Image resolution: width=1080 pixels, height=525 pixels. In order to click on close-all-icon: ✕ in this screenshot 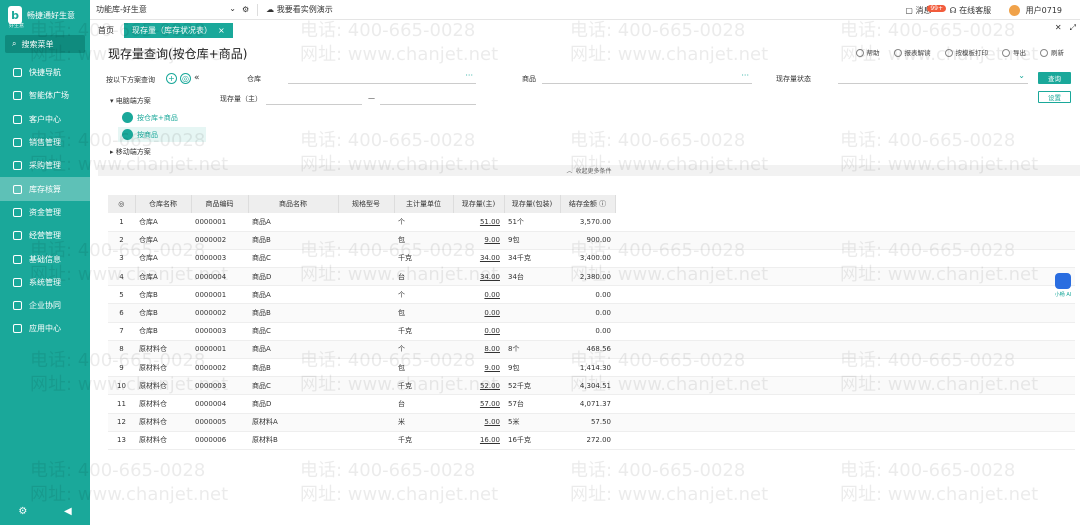, I will do `click(1058, 28)`.